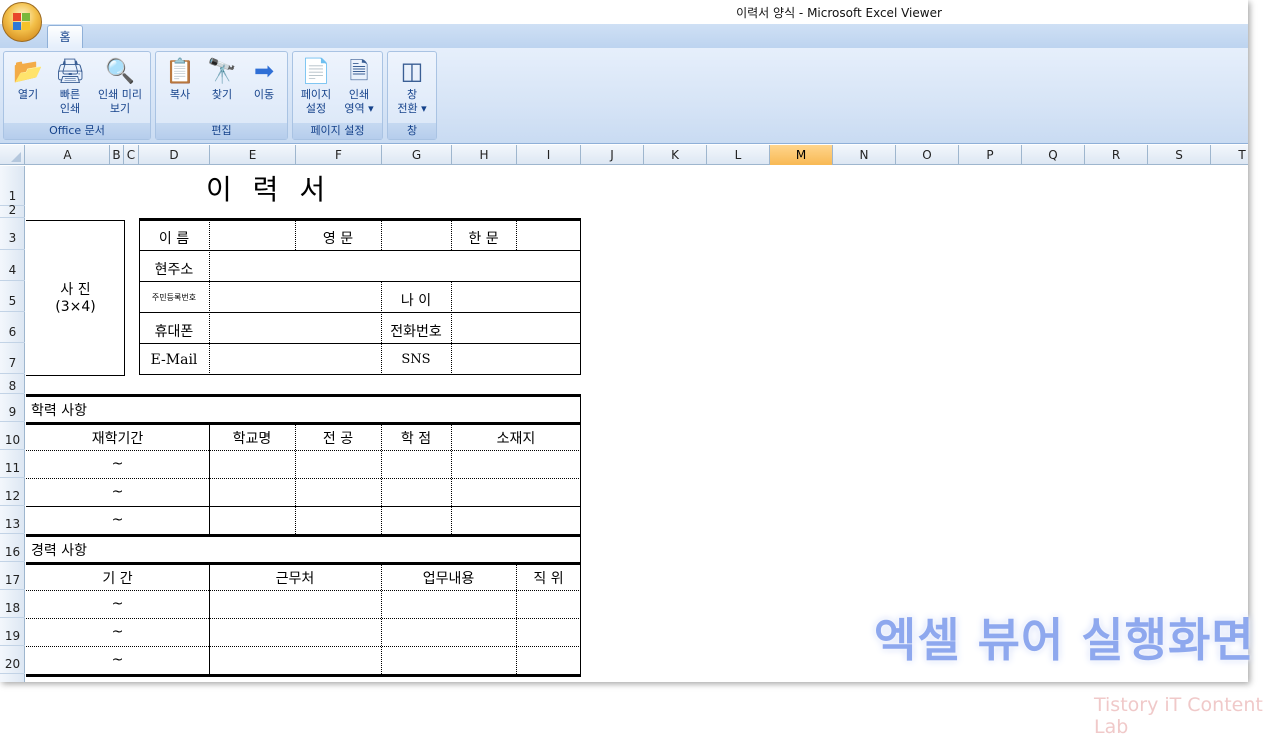  Describe the element at coordinates (516, 439) in the screenshot. I see `education-header-location: 소재지` at that location.